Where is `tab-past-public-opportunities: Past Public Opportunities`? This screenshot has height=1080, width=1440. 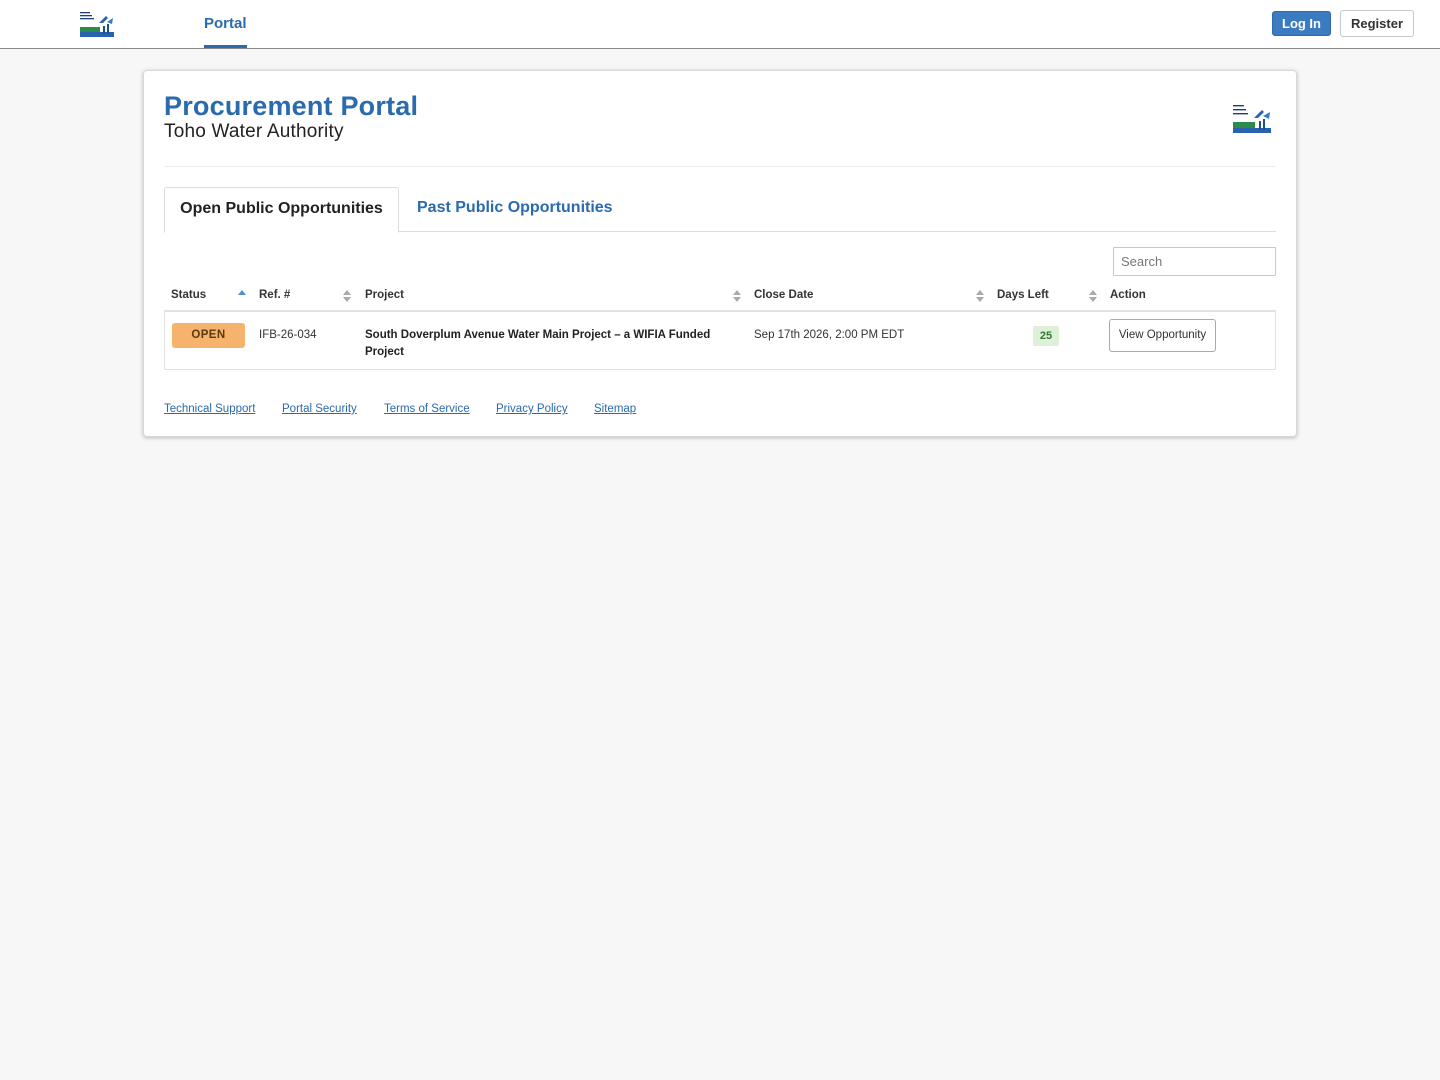
tab-past-public-opportunities: Past Public Opportunities is located at coordinates (515, 209).